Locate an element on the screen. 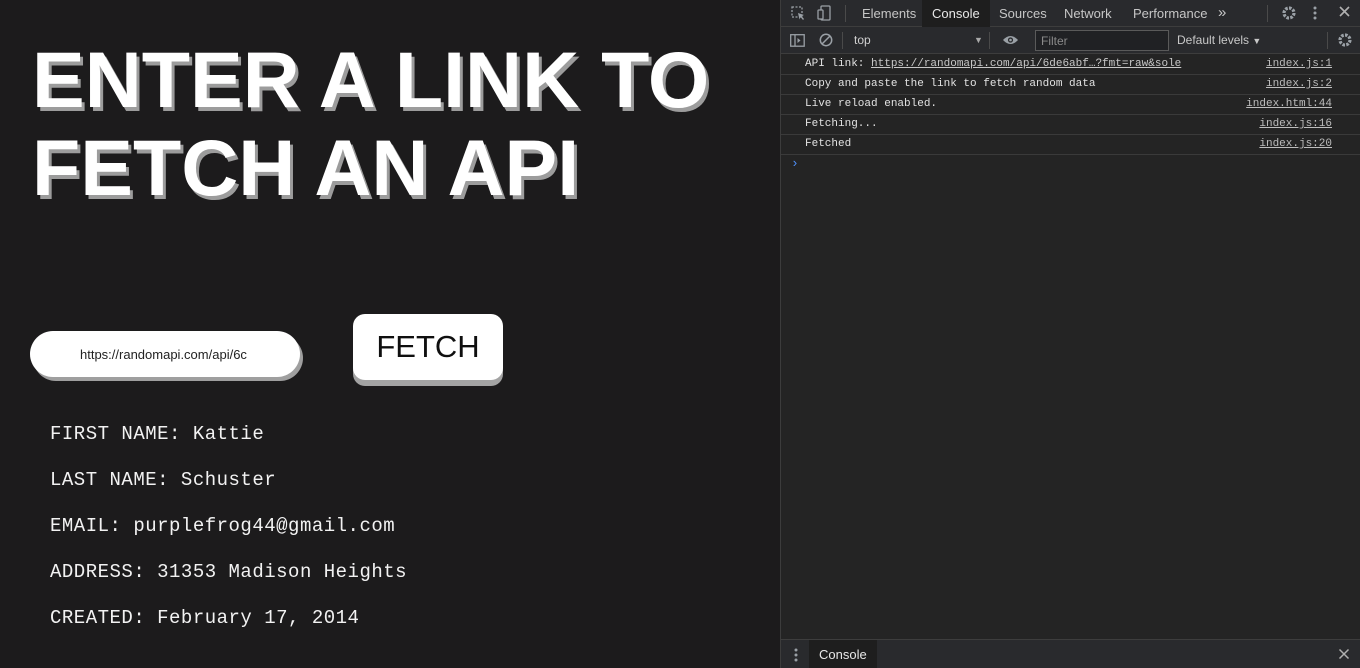 The image size is (1360, 668). console-settings-gear-icon is located at coordinates (1345, 41).